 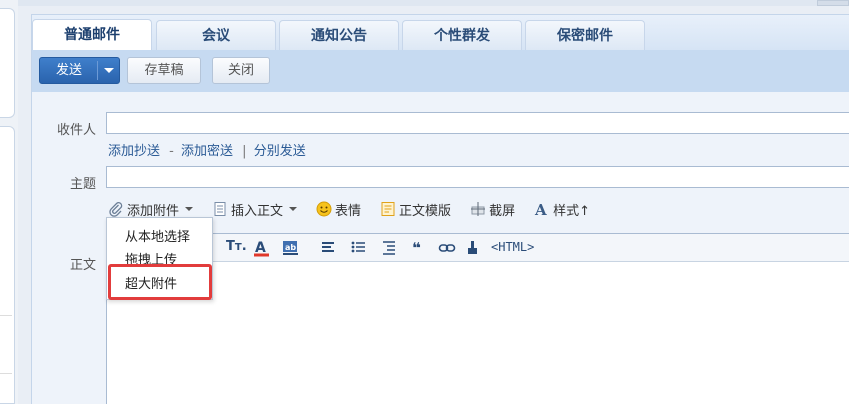 I want to click on close-button: 关闭, so click(x=241, y=70).